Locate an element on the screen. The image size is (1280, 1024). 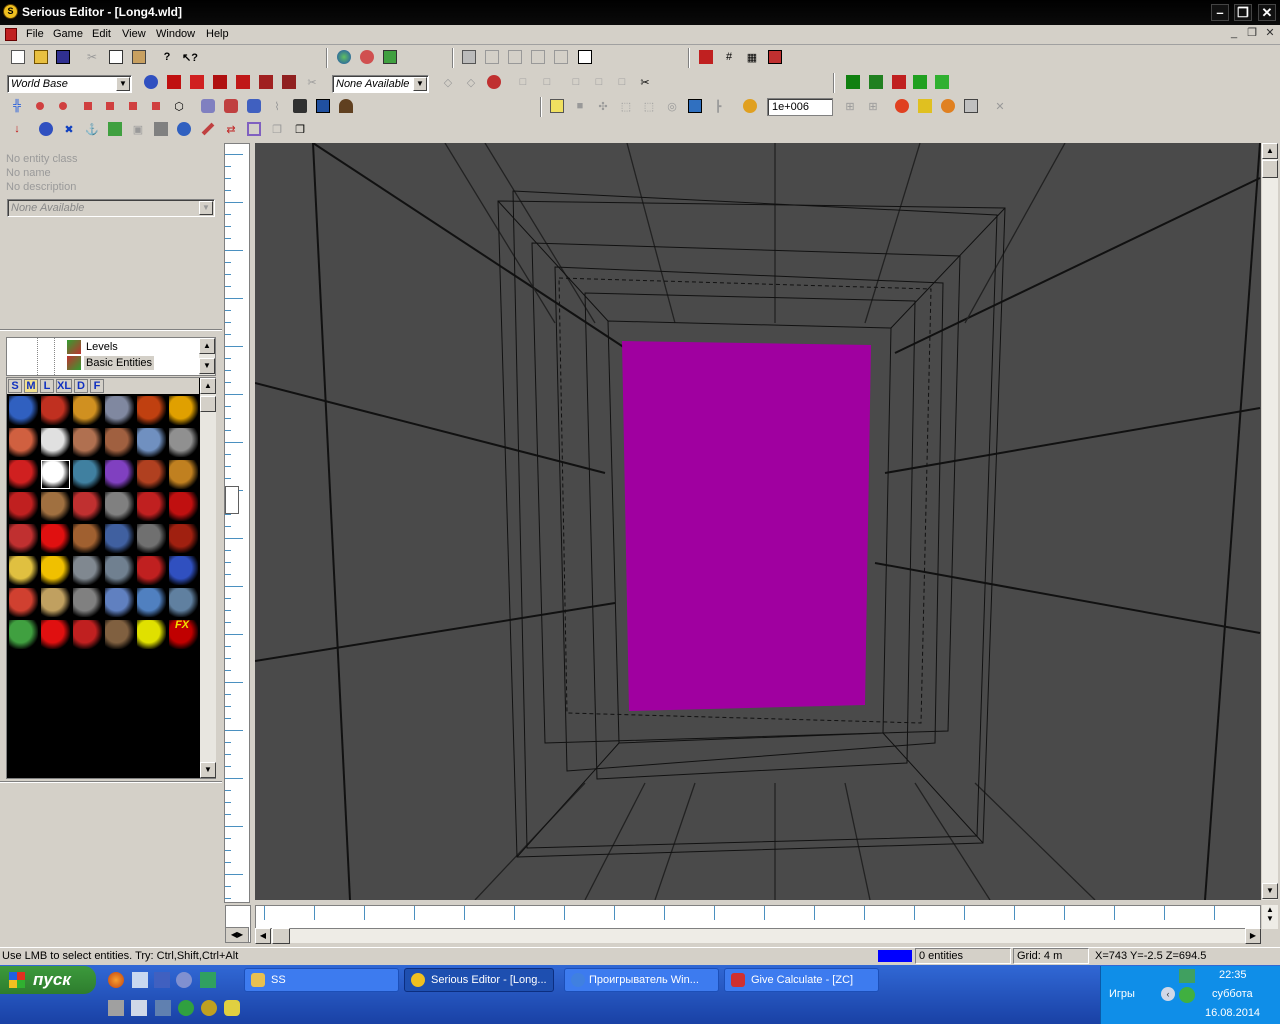
spark4-icon is located at coordinates (971, 106).